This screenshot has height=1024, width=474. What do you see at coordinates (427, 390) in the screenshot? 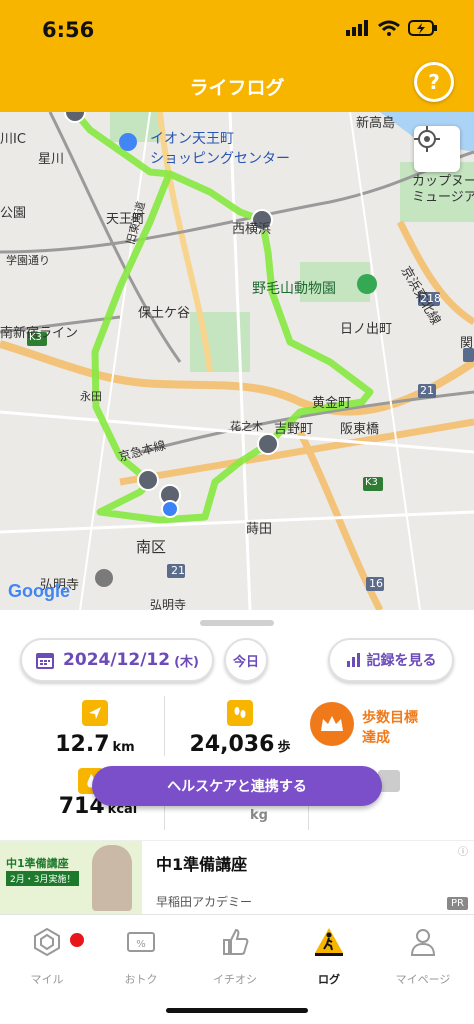
I see `map-label-21: 21` at bounding box center [427, 390].